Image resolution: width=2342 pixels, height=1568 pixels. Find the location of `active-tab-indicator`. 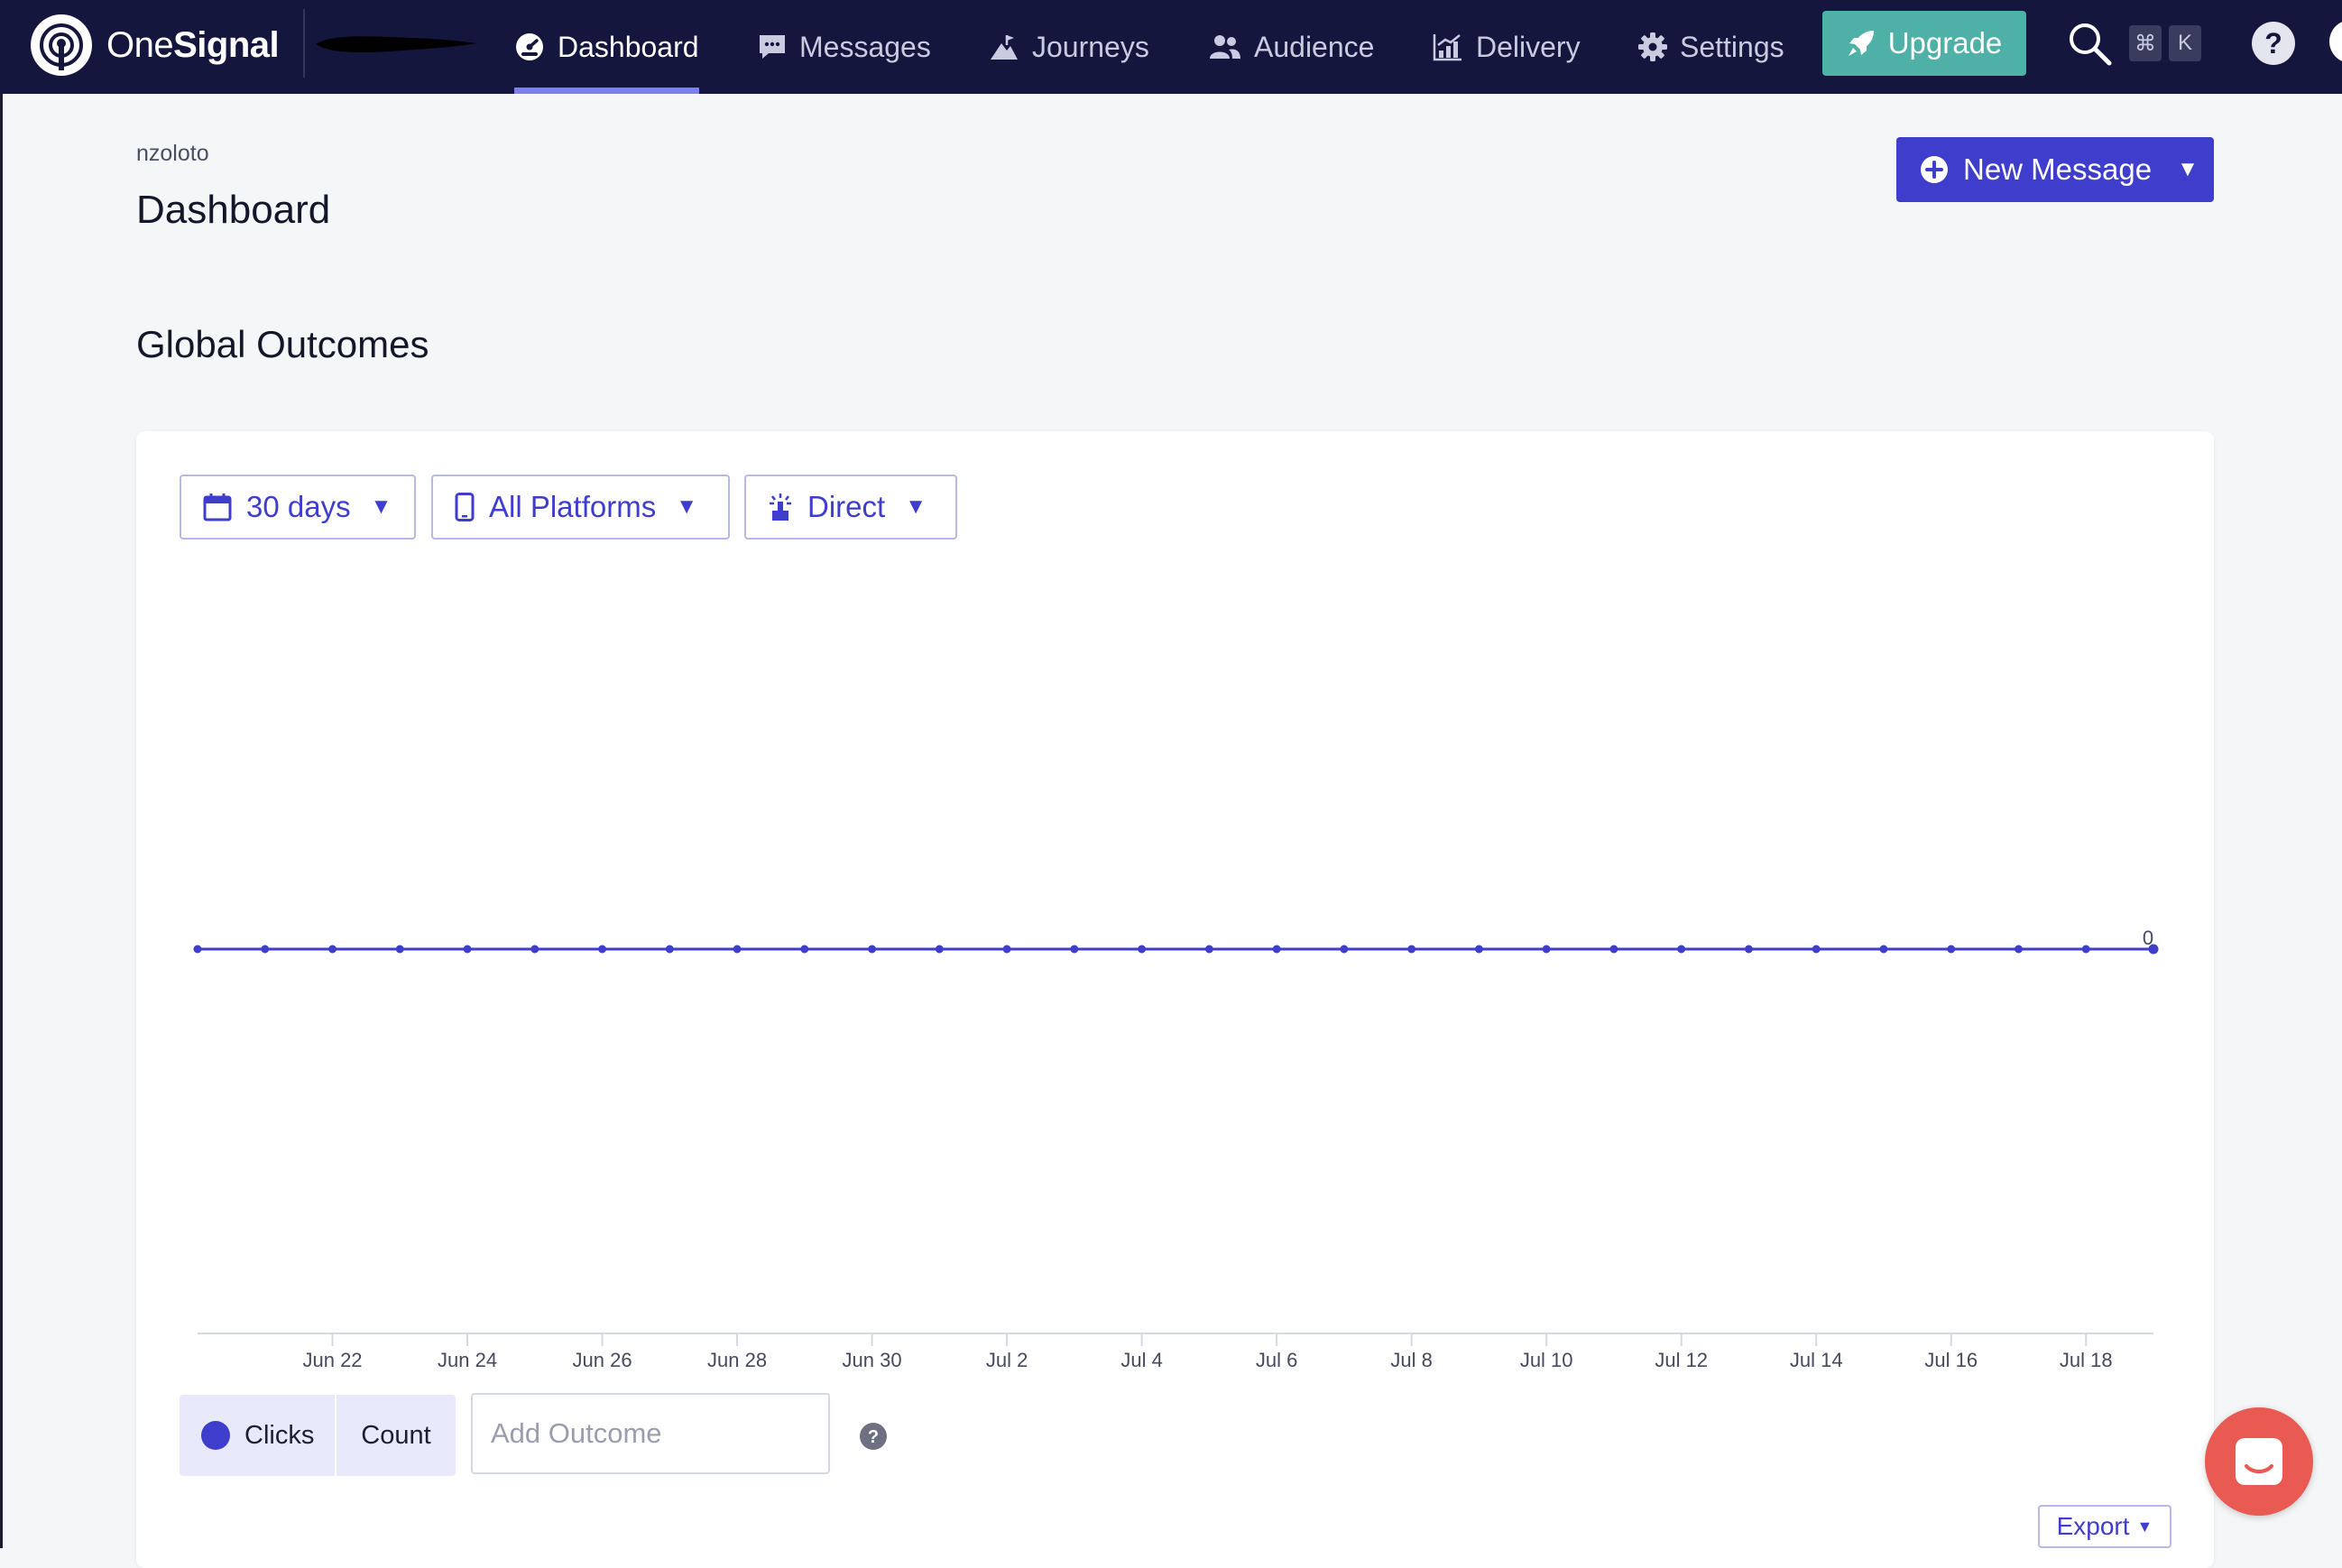

active-tab-indicator is located at coordinates (606, 91).